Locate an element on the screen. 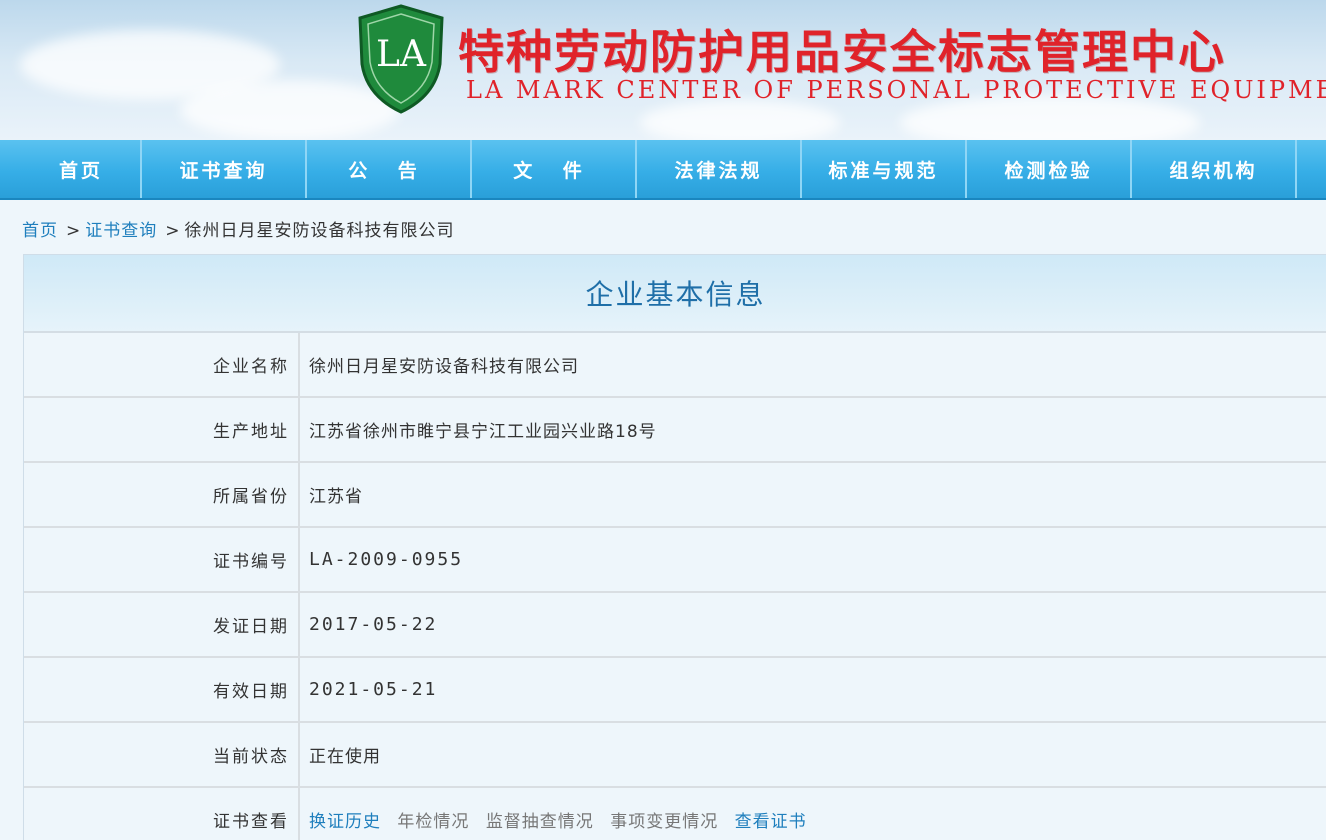 This screenshot has height=840, width=1326. main-nav: 首页 证书查询 公 告 文 件 法律法规 标准与规范 检测检验 组织机构 is located at coordinates (663, 170).